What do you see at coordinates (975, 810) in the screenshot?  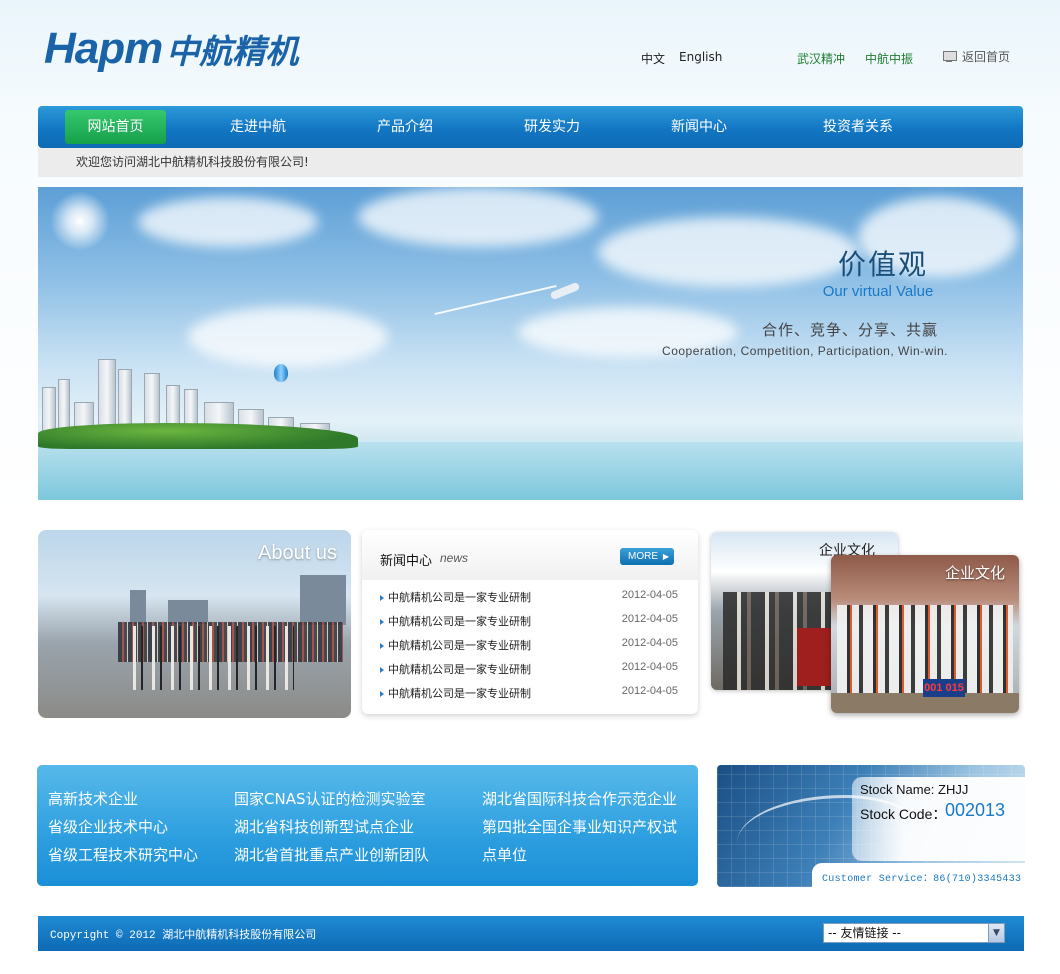 I see `stock-code: 002013` at bounding box center [975, 810].